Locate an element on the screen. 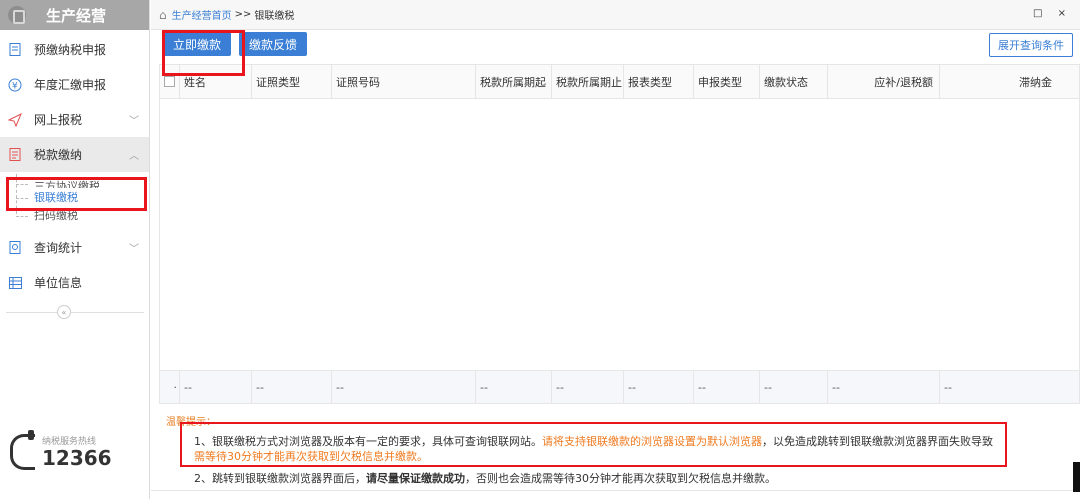 This screenshot has width=1080, height=499. query-icon is located at coordinates (15, 248).